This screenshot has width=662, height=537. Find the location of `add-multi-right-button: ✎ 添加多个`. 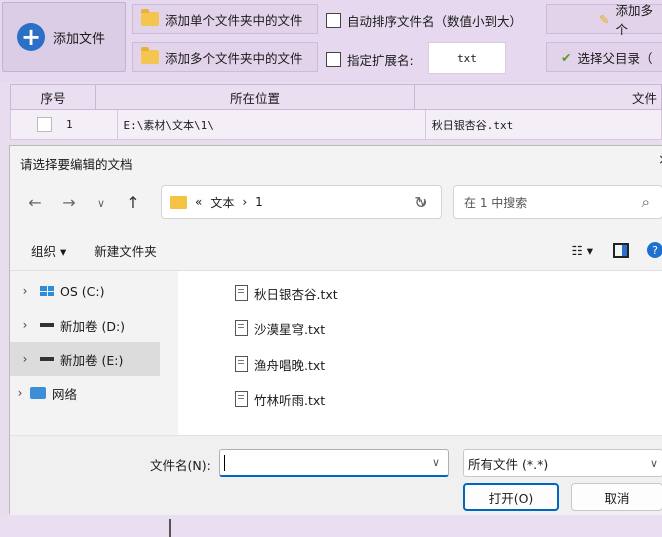

add-multi-right-button: ✎ 添加多个 is located at coordinates (604, 20).